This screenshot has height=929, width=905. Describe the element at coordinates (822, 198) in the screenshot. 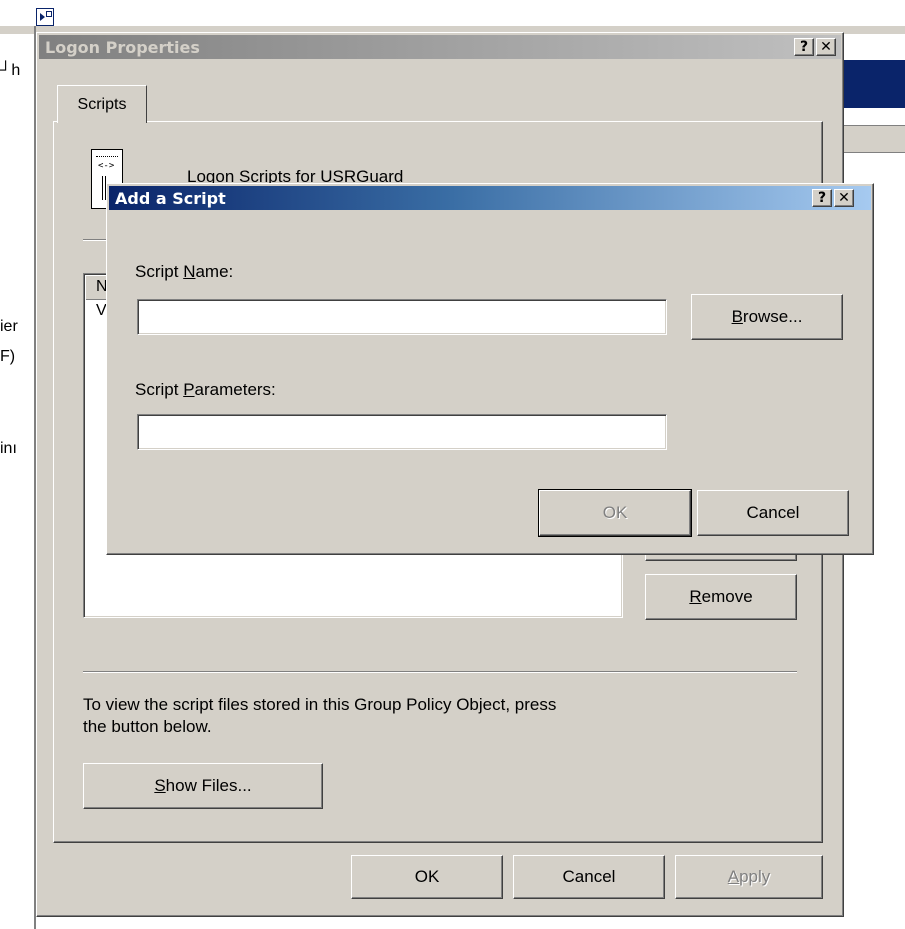

I see `add-script-help-button: ?` at that location.